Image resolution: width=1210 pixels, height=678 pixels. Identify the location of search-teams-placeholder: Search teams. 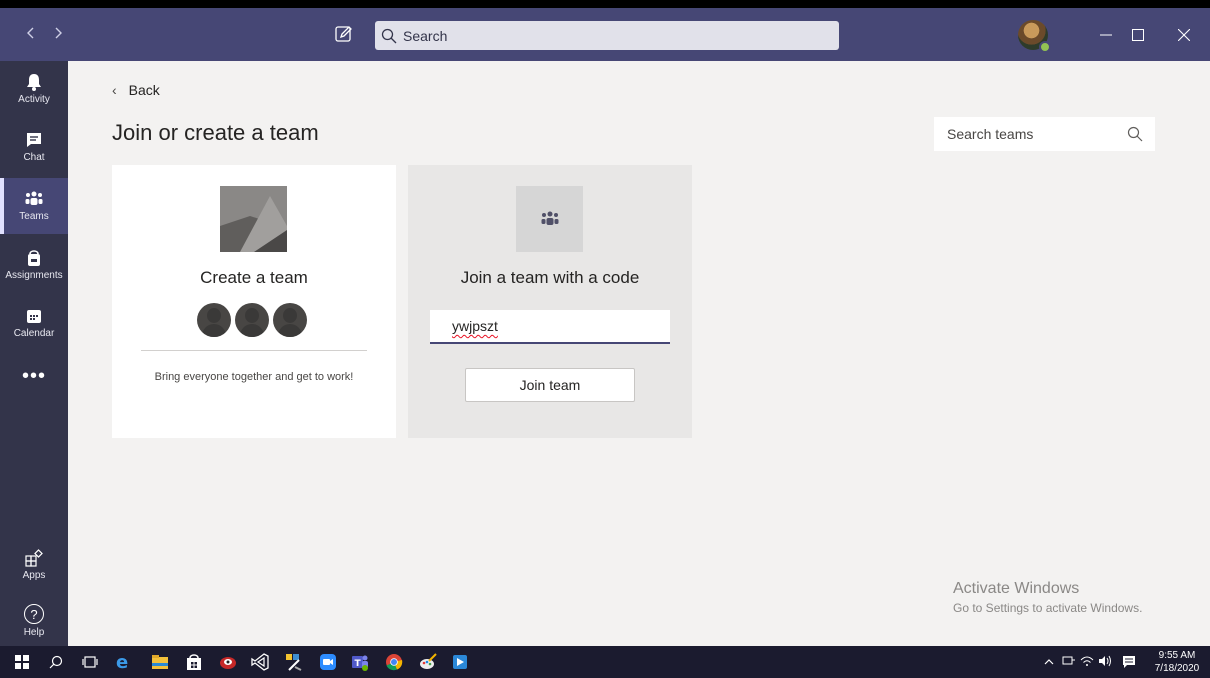
(990, 134).